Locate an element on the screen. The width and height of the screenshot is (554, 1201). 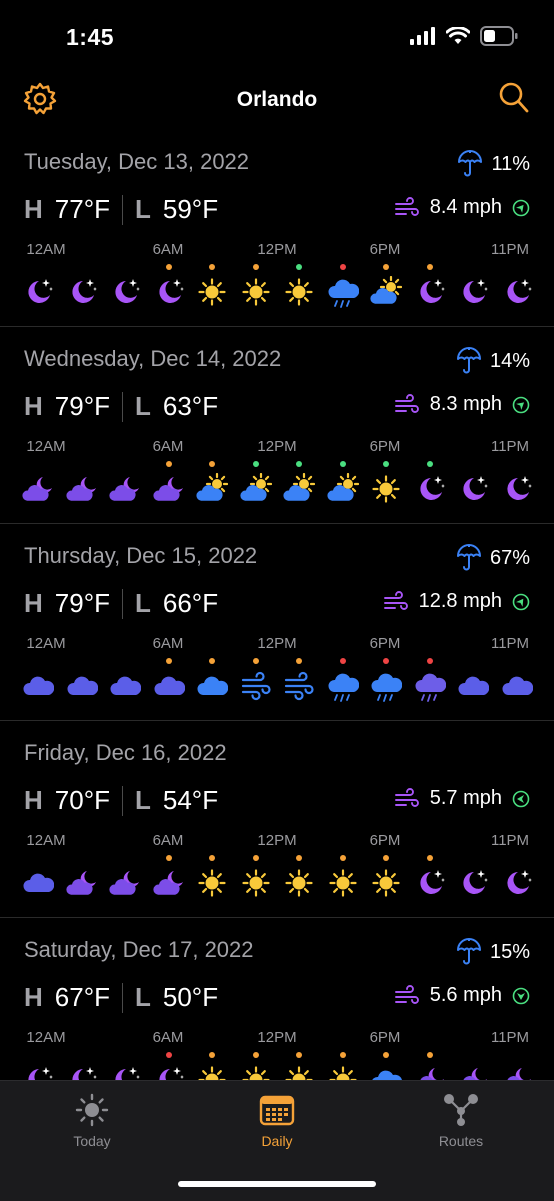
wind-direction-icon is located at coordinates (521, 207).